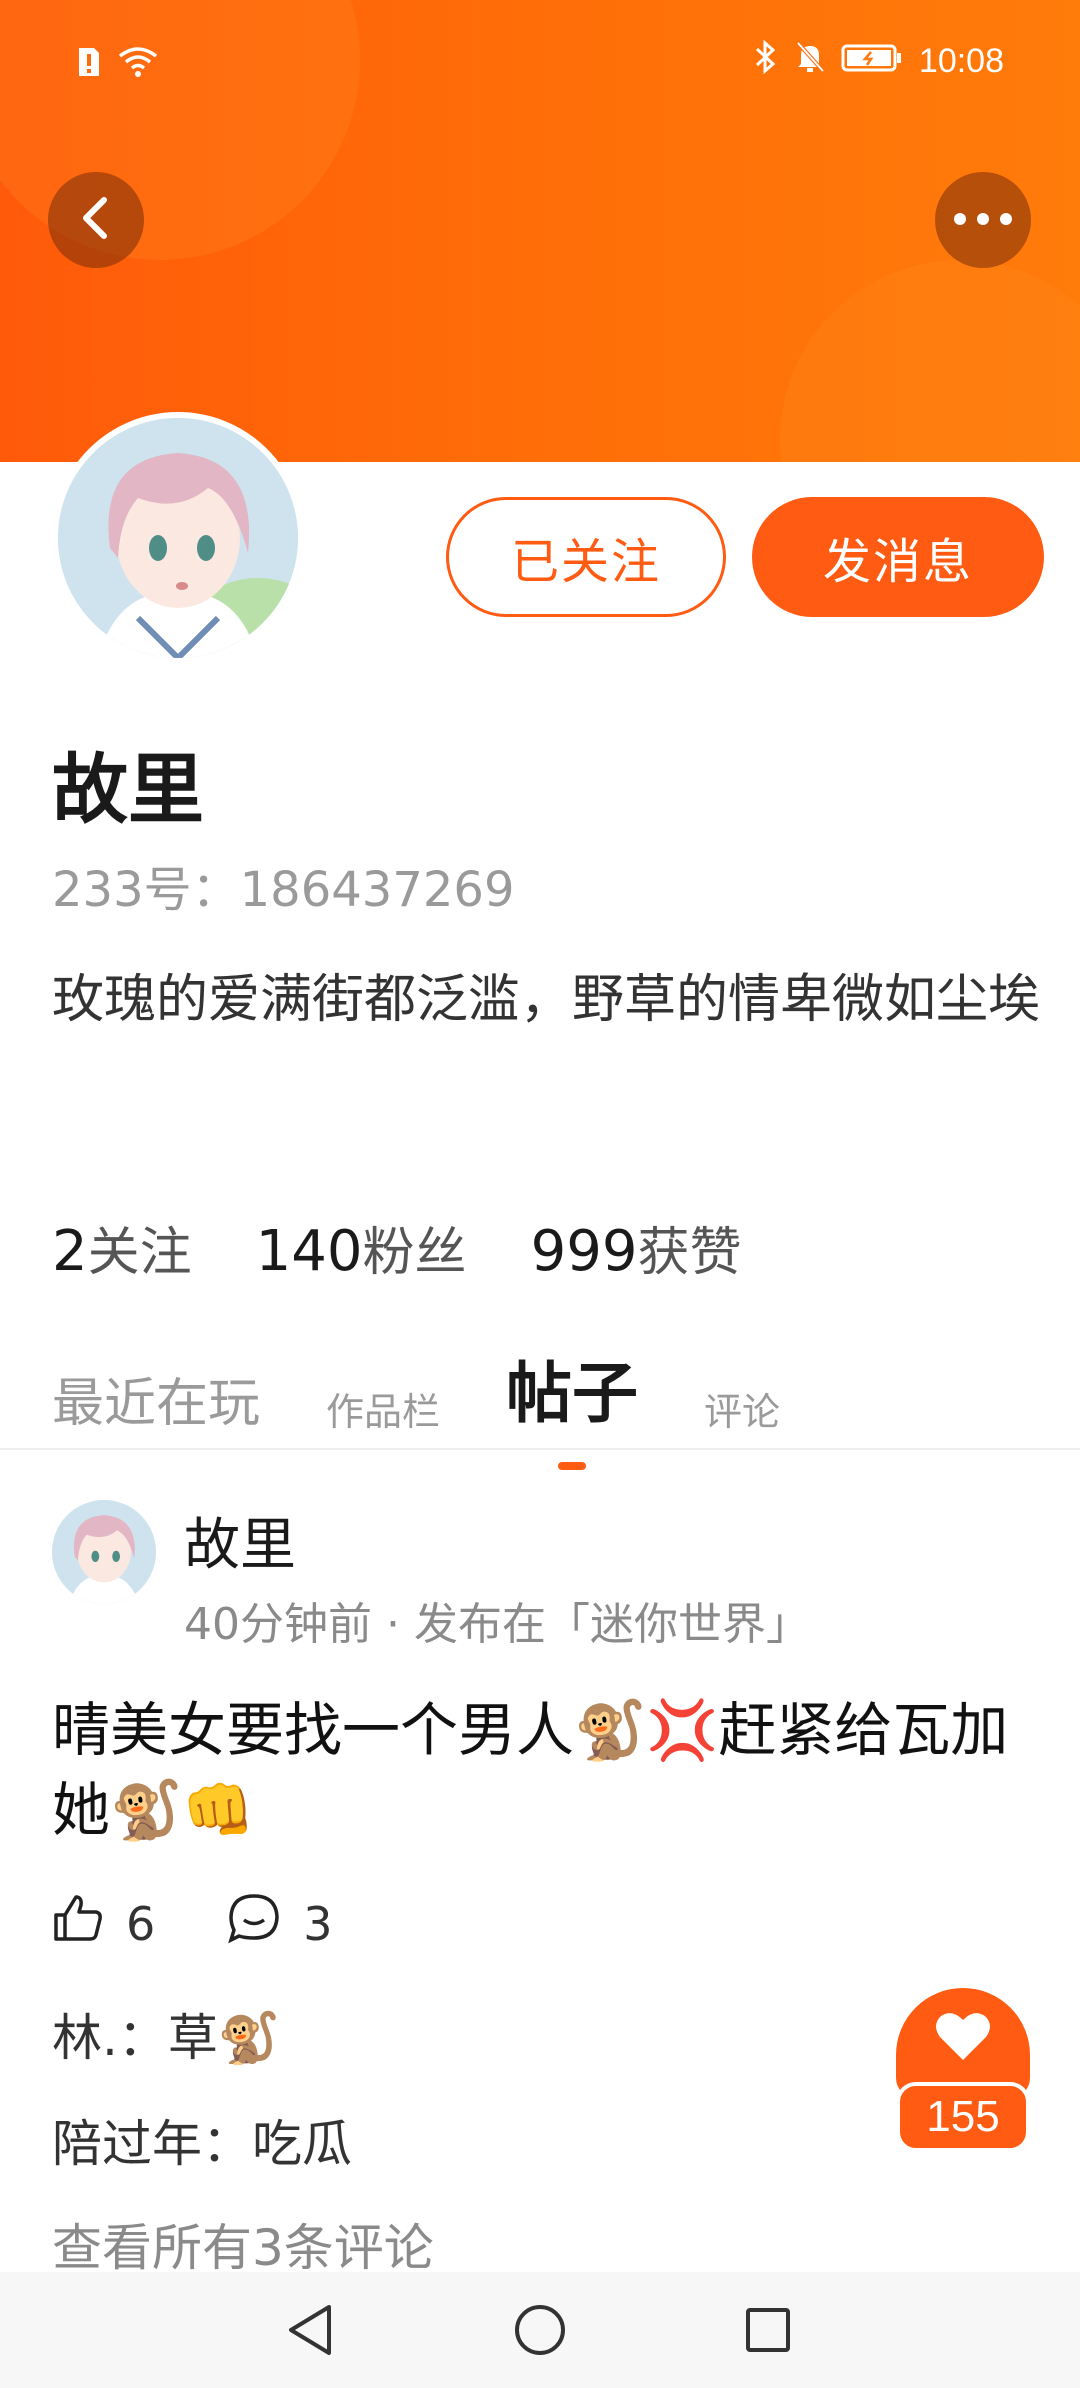  I want to click on stat-likes: 999获赞, so click(636, 1247).